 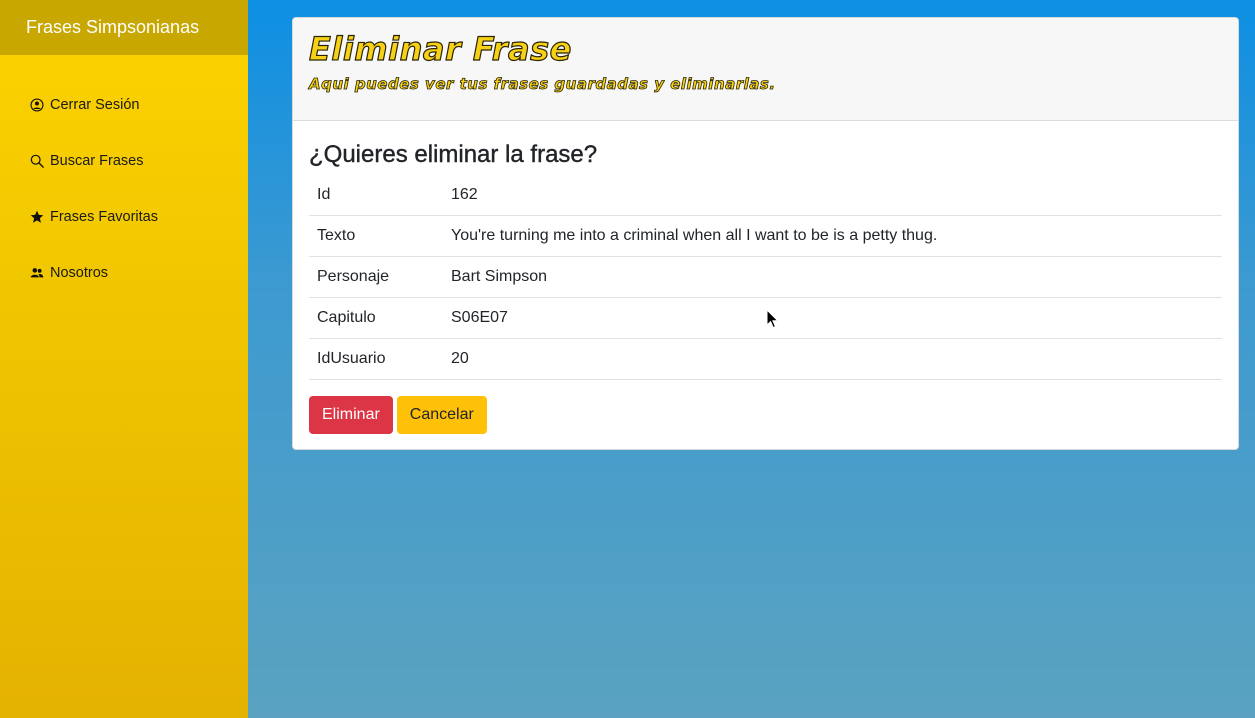 What do you see at coordinates (37, 273) in the screenshot?
I see `people-icon` at bounding box center [37, 273].